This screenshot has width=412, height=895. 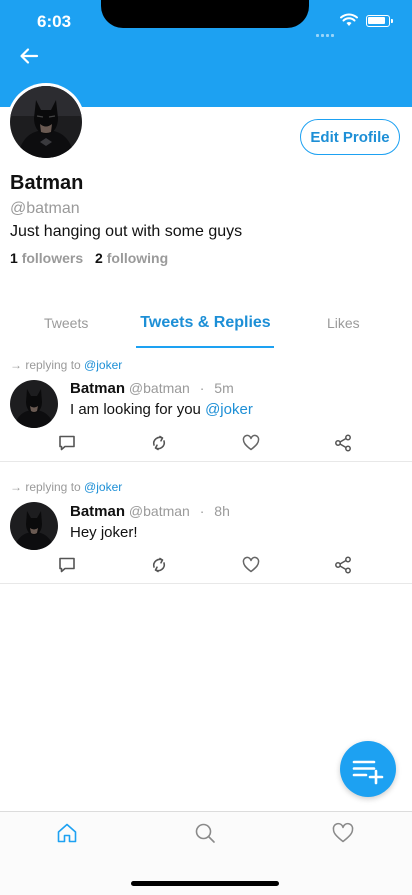 What do you see at coordinates (326, 28) in the screenshot?
I see `cellular-signal-icon` at bounding box center [326, 28].